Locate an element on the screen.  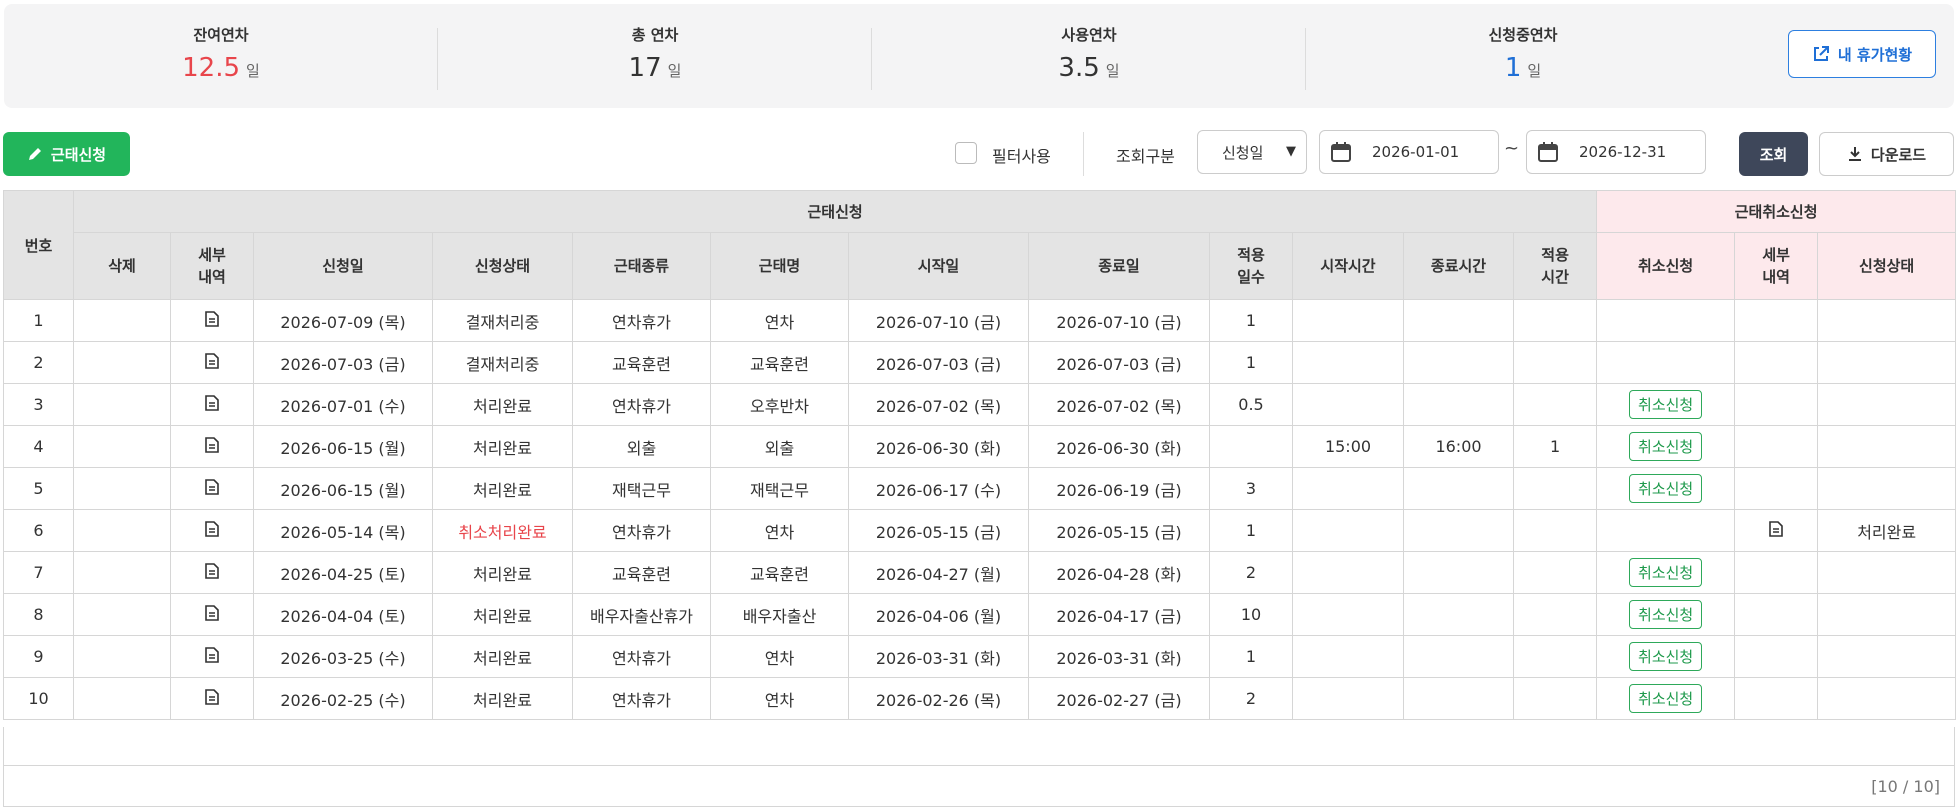
end-date: 2026-04-17 (금) is located at coordinates (1119, 614).